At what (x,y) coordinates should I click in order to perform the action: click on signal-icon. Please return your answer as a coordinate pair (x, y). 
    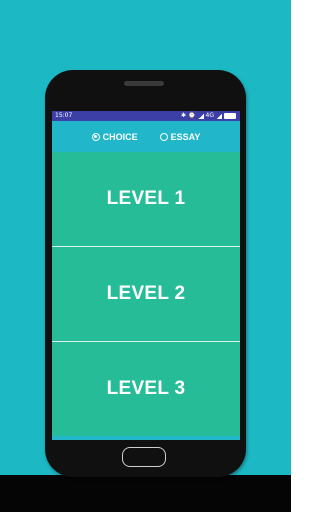
    Looking at the image, I should click on (200, 116).